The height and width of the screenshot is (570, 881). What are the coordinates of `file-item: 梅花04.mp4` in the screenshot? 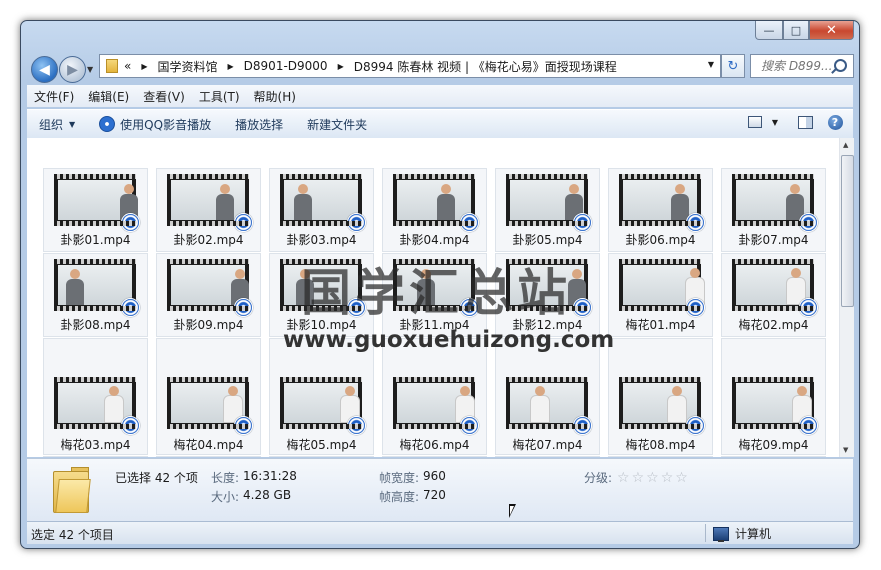 It's located at (208, 396).